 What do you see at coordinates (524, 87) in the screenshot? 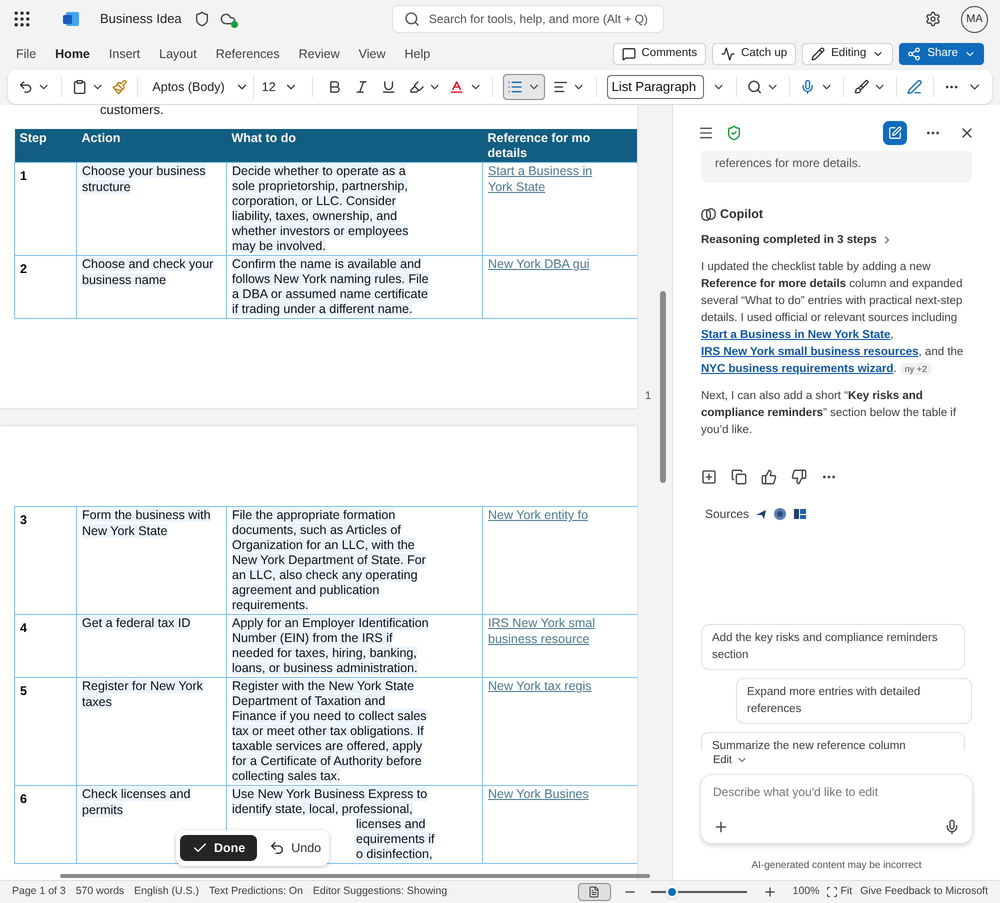
I see `bullets-button` at bounding box center [524, 87].